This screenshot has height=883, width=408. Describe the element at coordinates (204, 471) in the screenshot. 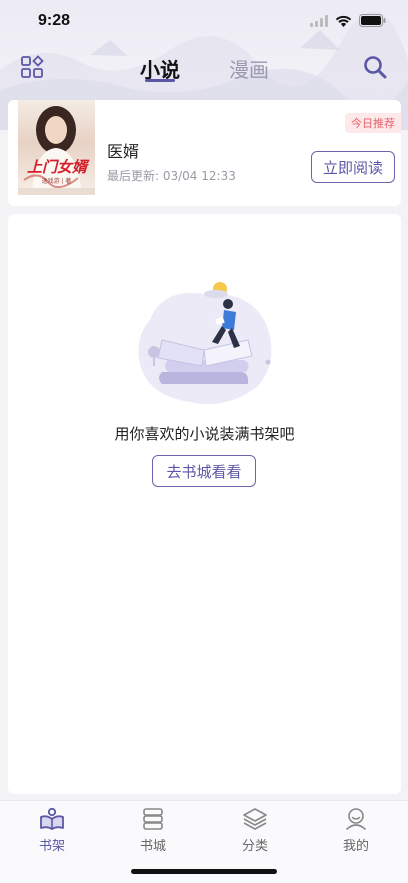

I see `goto-bookstore-button: 去书城看看` at that location.